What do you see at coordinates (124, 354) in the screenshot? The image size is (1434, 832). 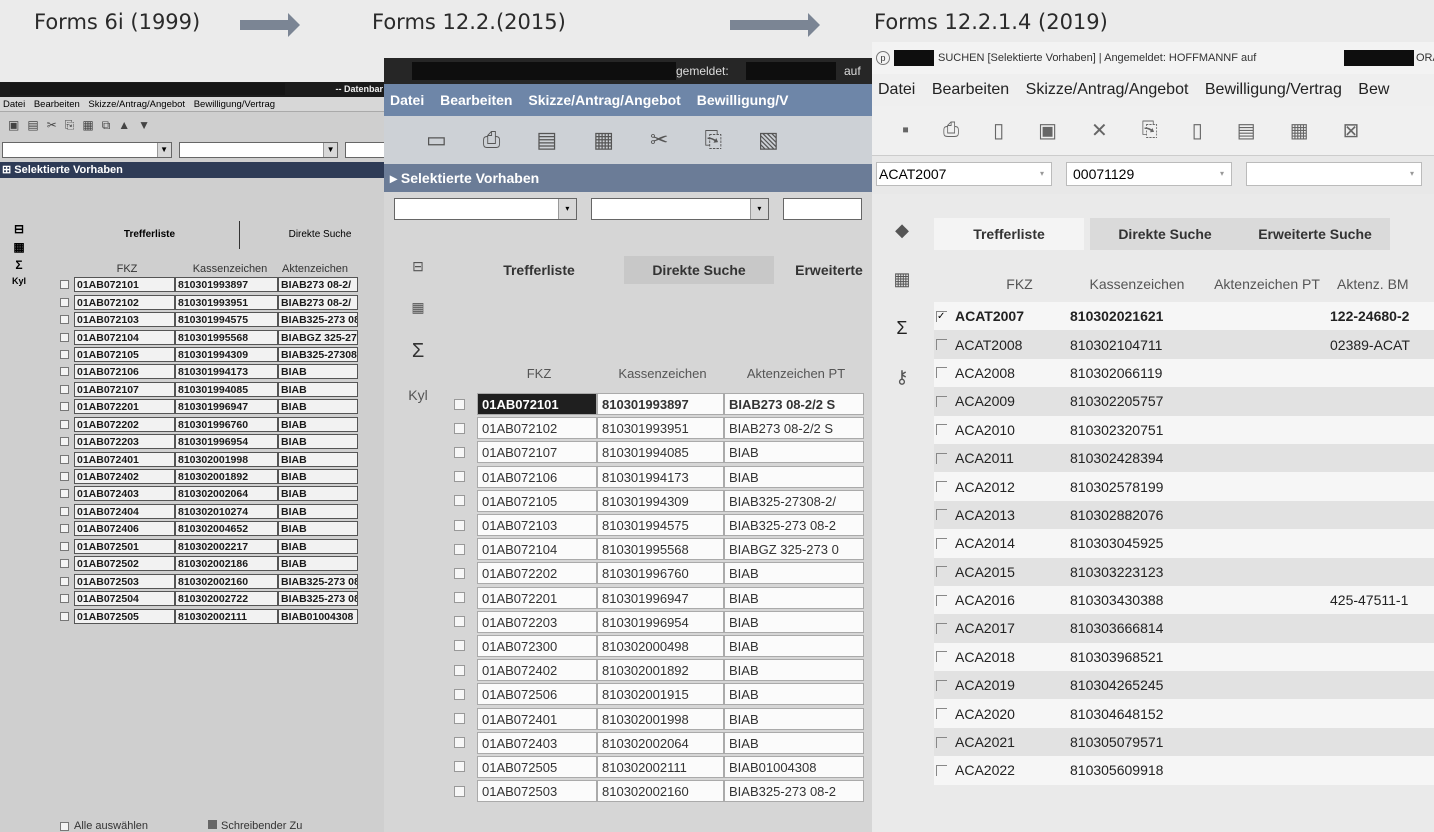 I see `table-cell: 01AB072105` at bounding box center [124, 354].